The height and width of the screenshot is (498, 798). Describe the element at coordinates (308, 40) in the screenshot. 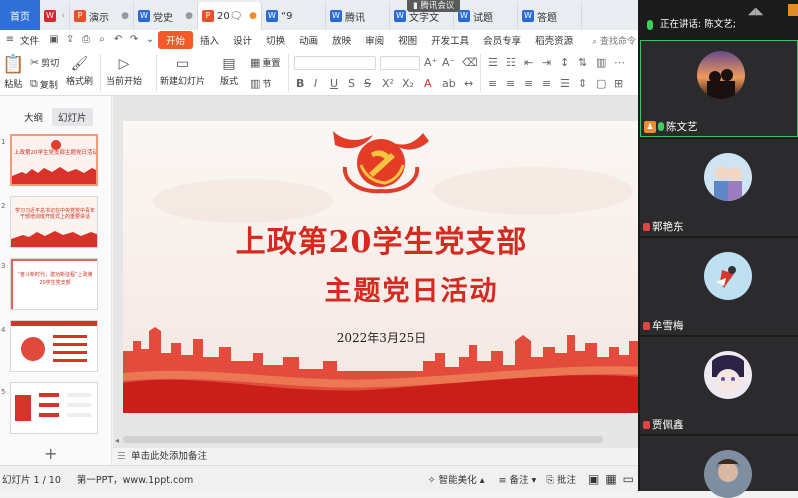

I see `menu-animation: 动画` at that location.